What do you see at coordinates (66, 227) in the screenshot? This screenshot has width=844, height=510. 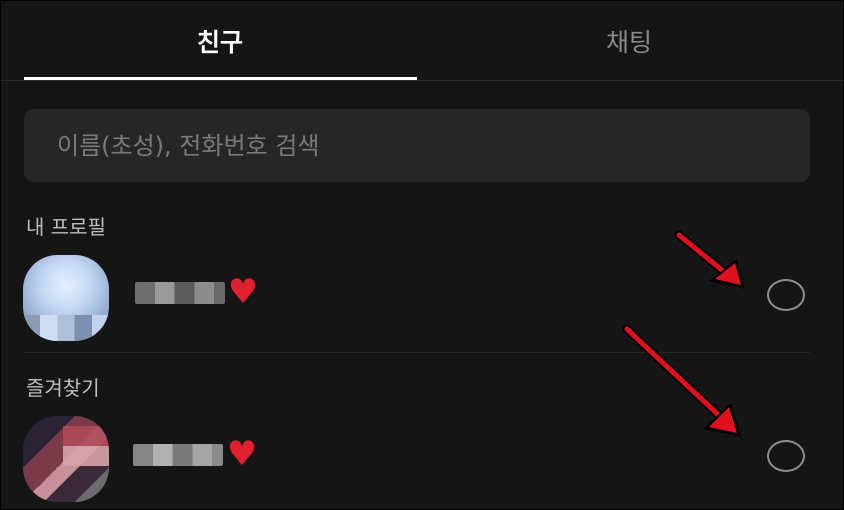 I see `section-title-my-profile: 내 프로필` at bounding box center [66, 227].